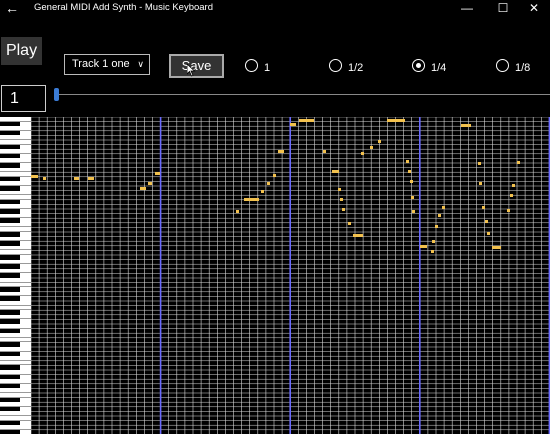 The height and width of the screenshot is (434, 550). What do you see at coordinates (23, 98) in the screenshot?
I see `measure-input: 1` at bounding box center [23, 98].